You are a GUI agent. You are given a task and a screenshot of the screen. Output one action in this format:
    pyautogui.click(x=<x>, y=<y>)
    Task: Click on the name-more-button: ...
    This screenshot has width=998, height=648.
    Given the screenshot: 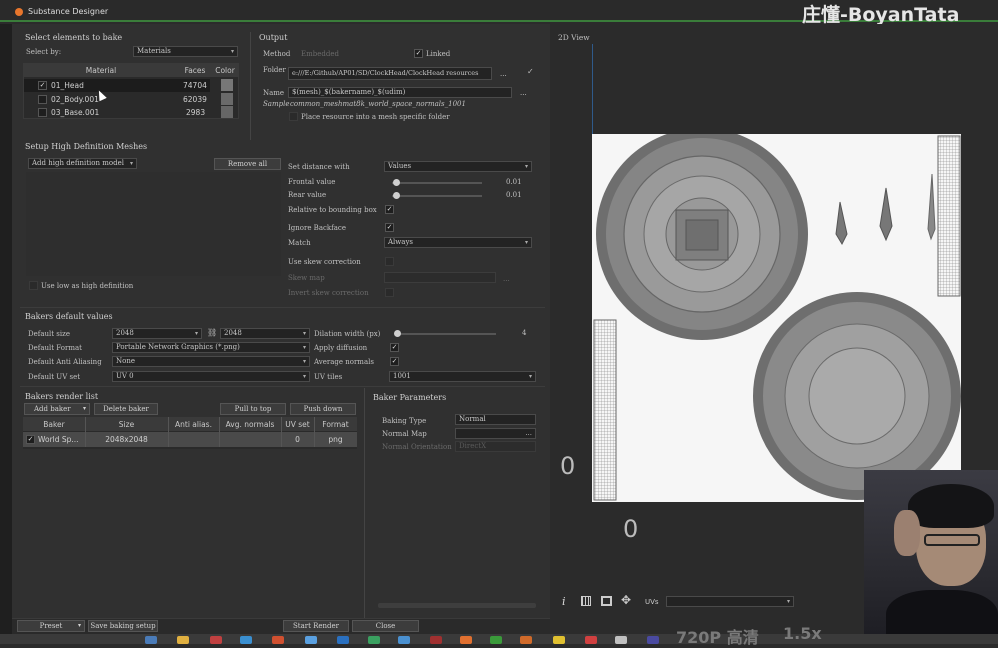 What is the action you would take?
    pyautogui.click(x=523, y=93)
    